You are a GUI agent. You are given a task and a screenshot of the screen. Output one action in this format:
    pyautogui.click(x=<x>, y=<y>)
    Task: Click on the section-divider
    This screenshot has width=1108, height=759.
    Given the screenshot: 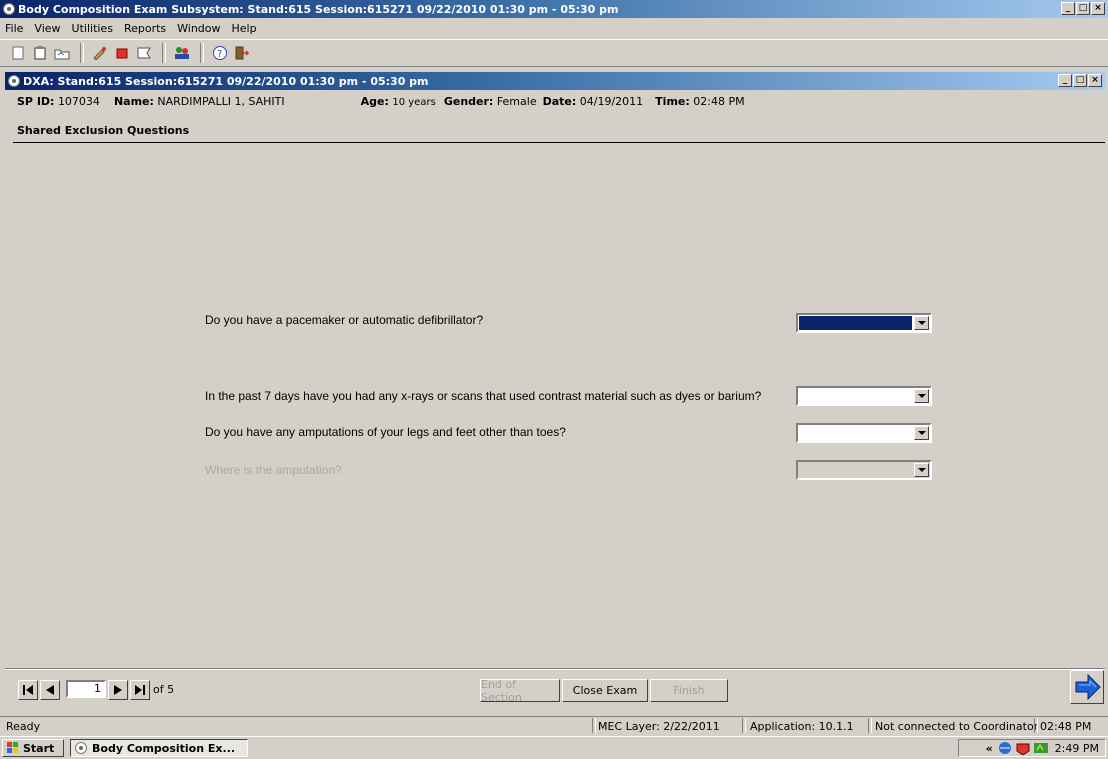 What is the action you would take?
    pyautogui.click(x=559, y=142)
    